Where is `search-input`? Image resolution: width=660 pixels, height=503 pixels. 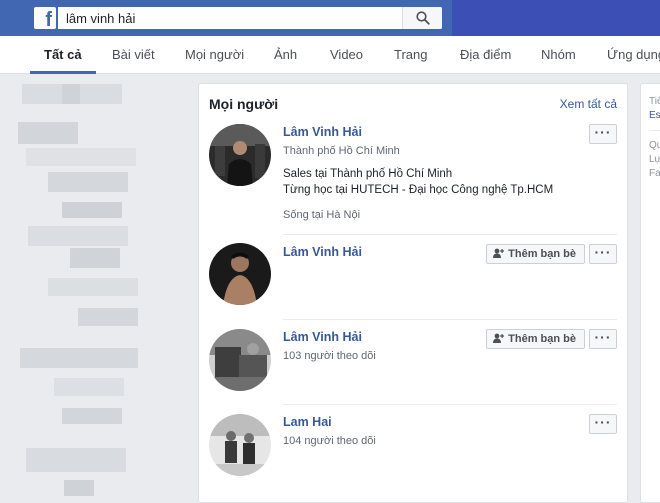 search-input is located at coordinates (228, 18).